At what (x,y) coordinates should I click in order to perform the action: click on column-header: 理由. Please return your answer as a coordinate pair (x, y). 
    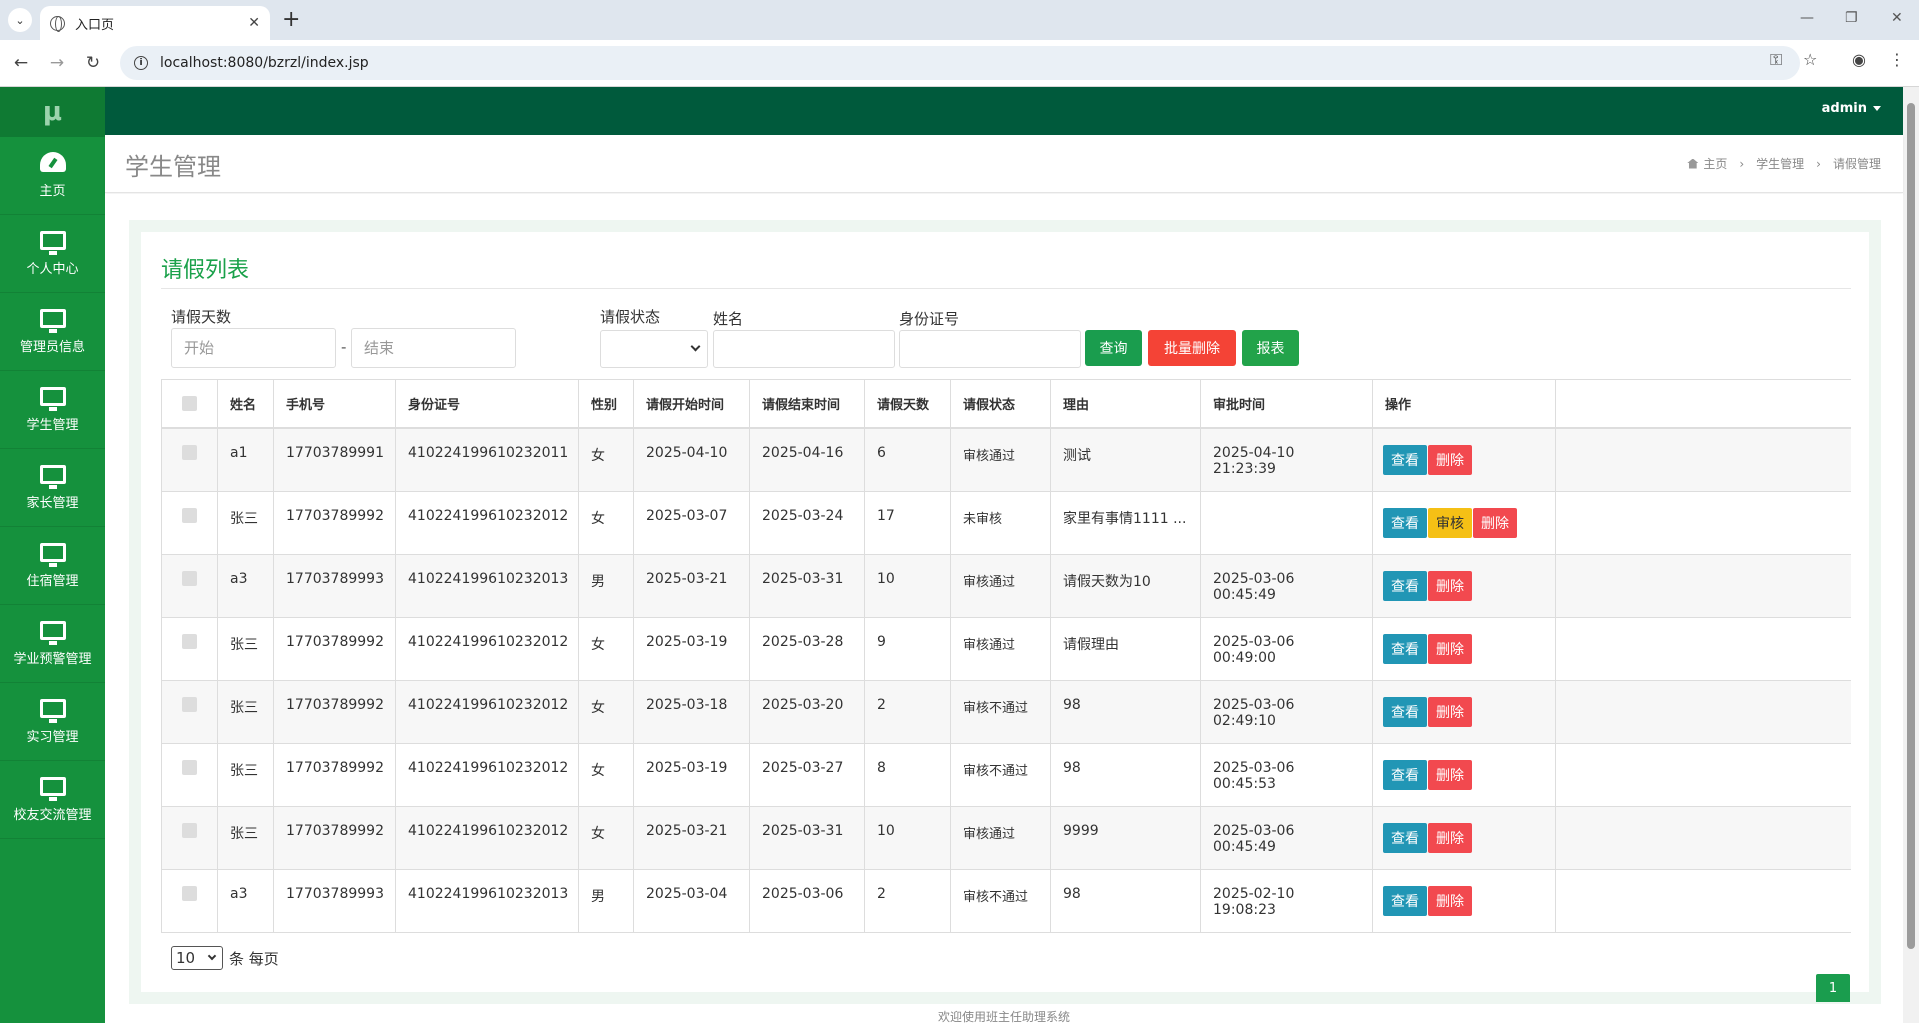
    Looking at the image, I should click on (1126, 403).